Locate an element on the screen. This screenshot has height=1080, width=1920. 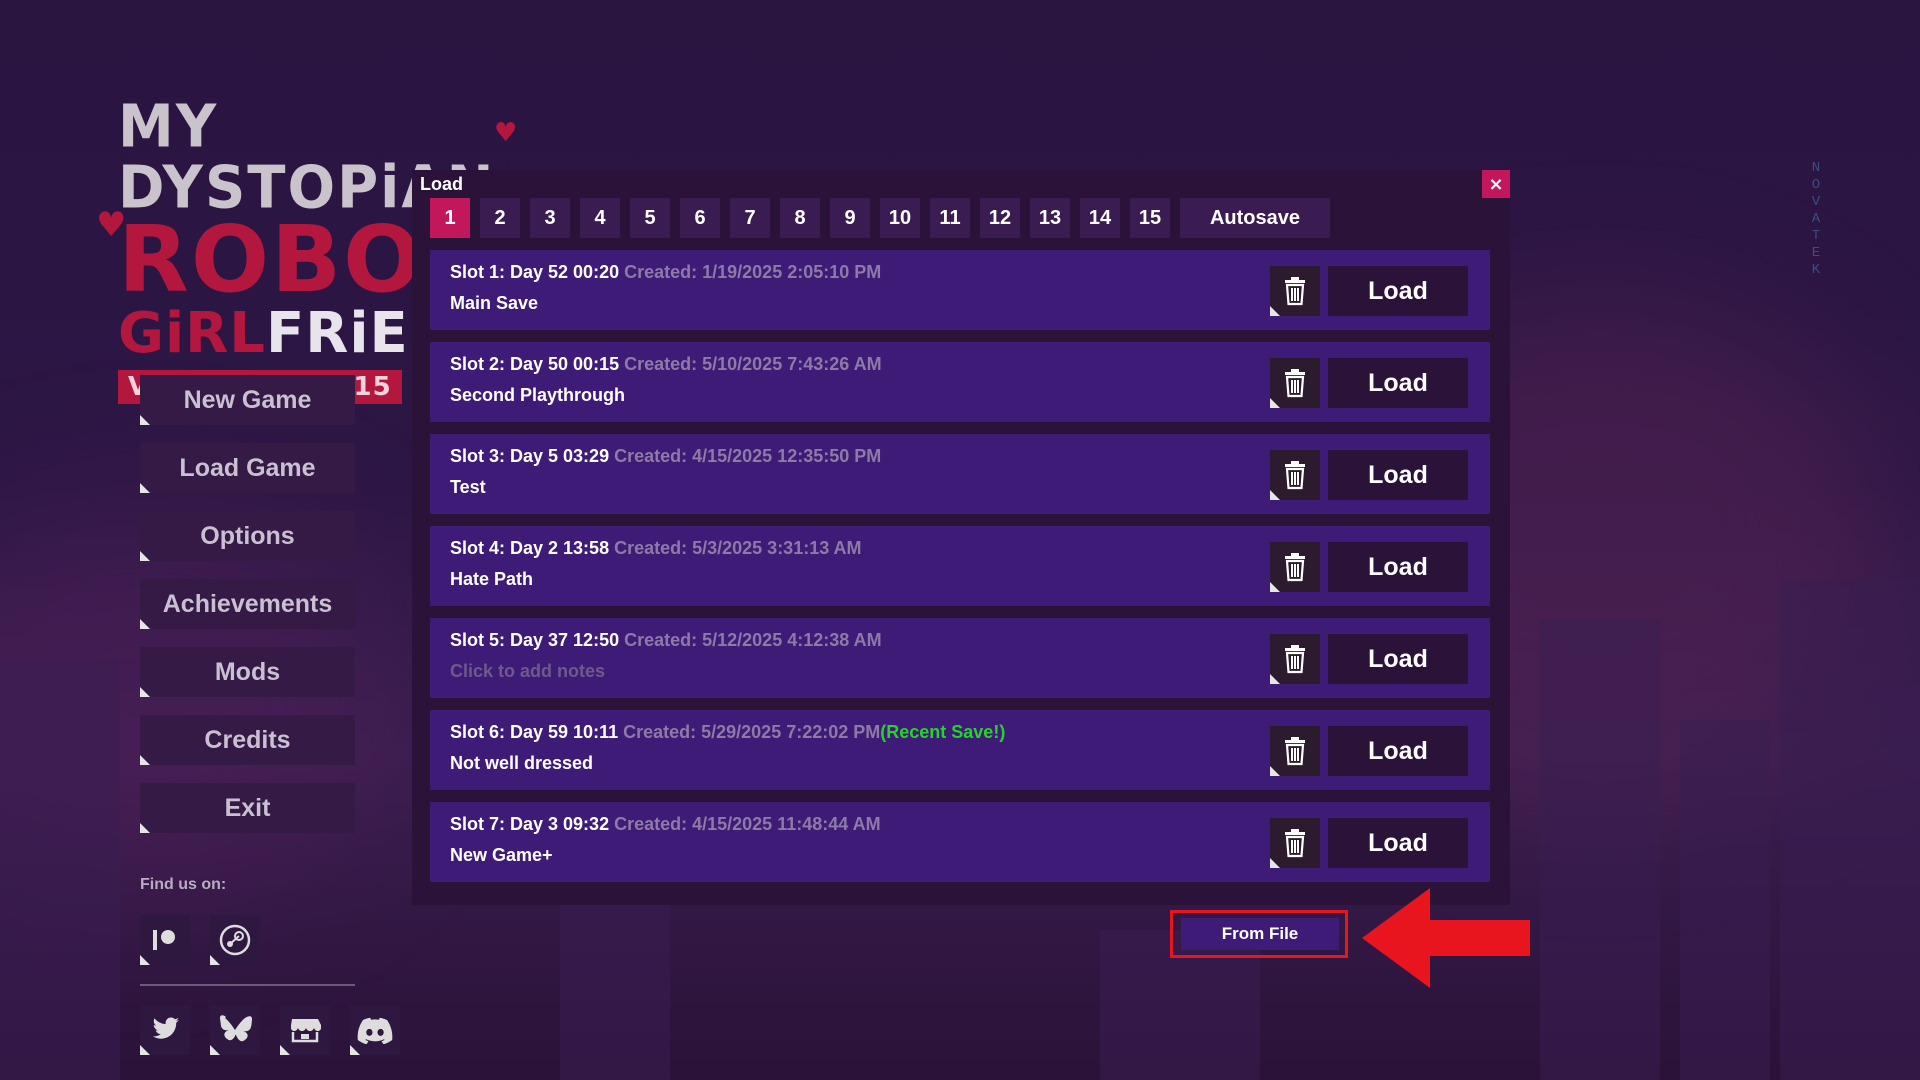
slot-created-date: Created: 5/12/2025 4:12:38 AM is located at coordinates (753, 640).